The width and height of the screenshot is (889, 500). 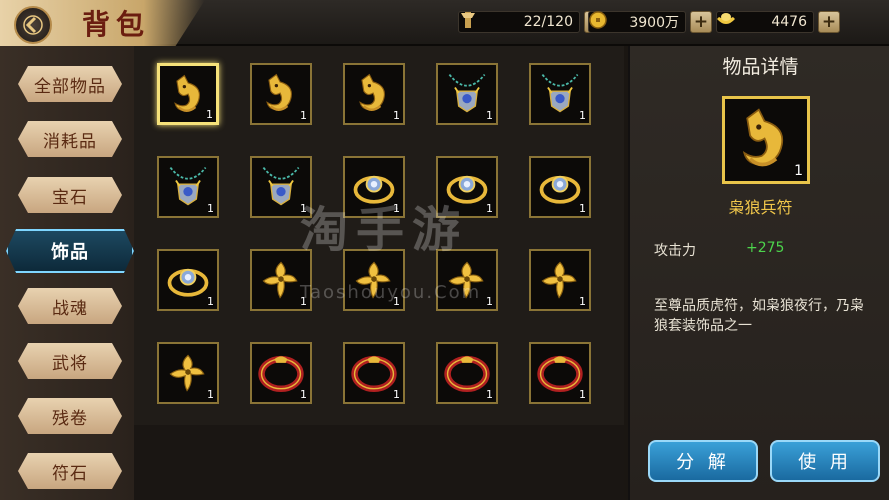 I want to click on category-accessories: 饰品, so click(x=70, y=251).